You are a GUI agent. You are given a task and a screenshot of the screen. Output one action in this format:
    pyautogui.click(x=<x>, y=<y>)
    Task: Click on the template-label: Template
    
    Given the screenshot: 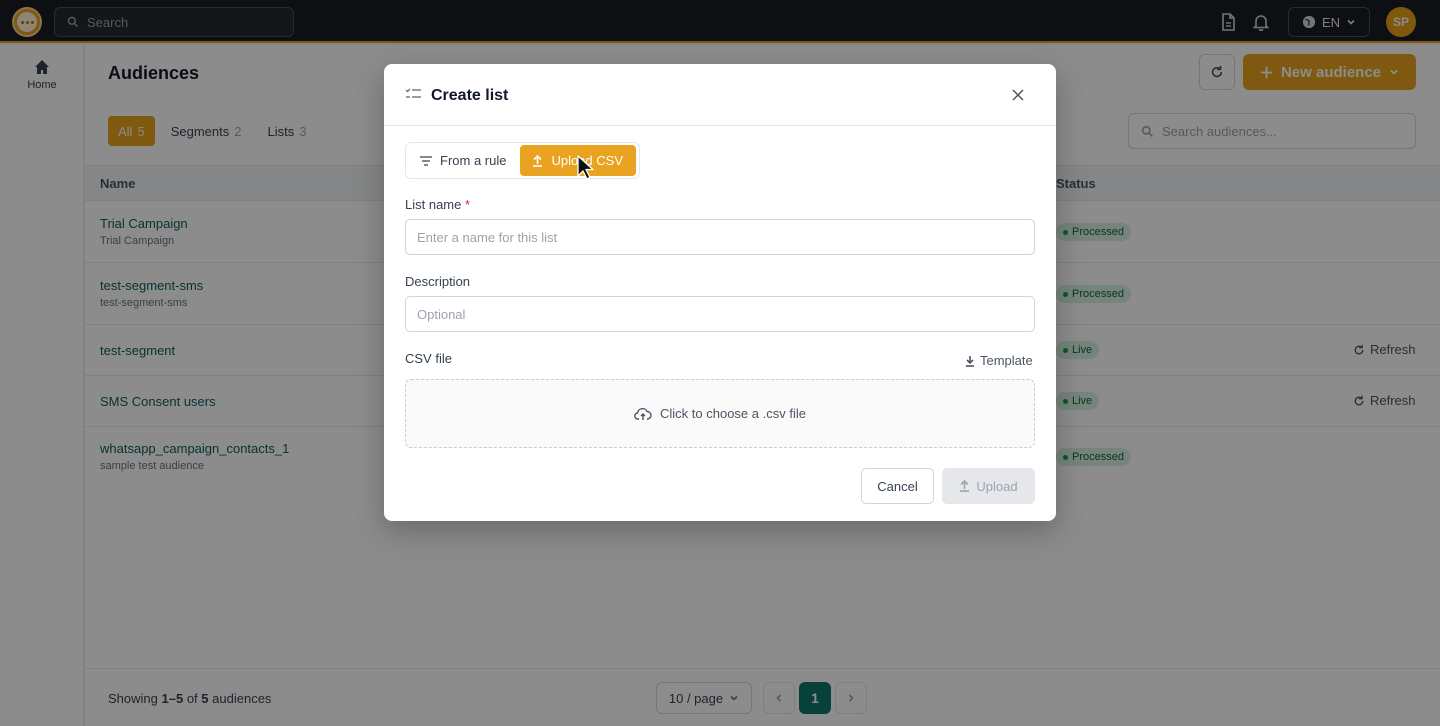 What is the action you would take?
    pyautogui.click(x=1006, y=360)
    